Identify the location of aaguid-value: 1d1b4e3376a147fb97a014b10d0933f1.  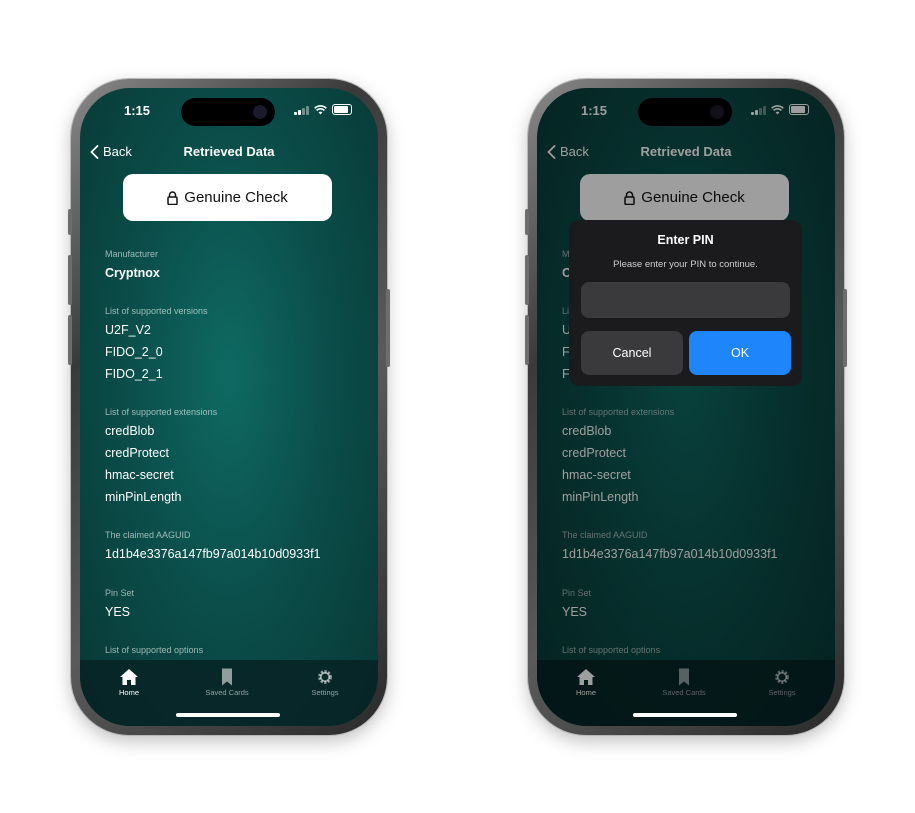
(213, 554).